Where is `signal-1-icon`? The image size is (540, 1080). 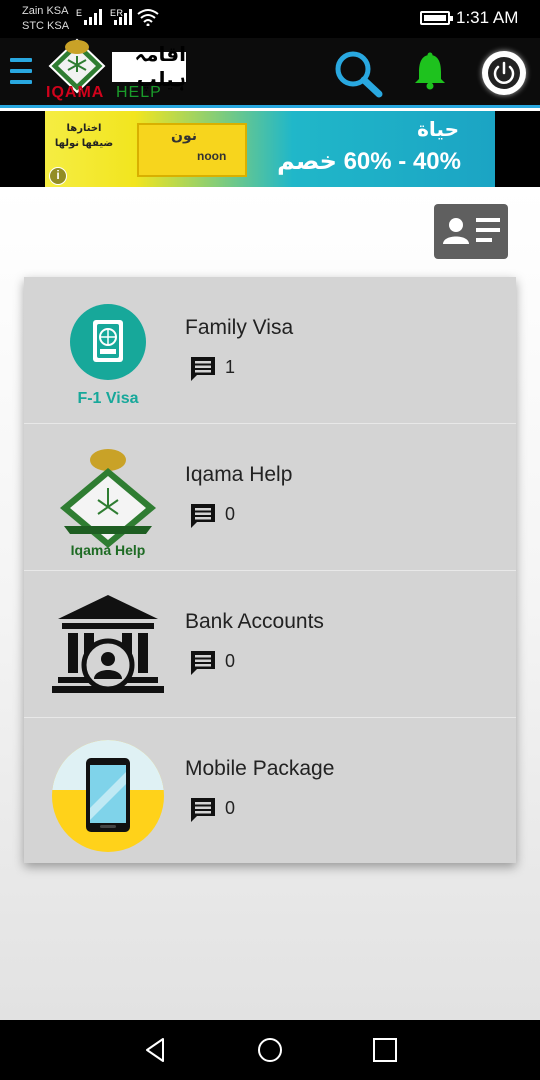 signal-1-icon is located at coordinates (93, 17).